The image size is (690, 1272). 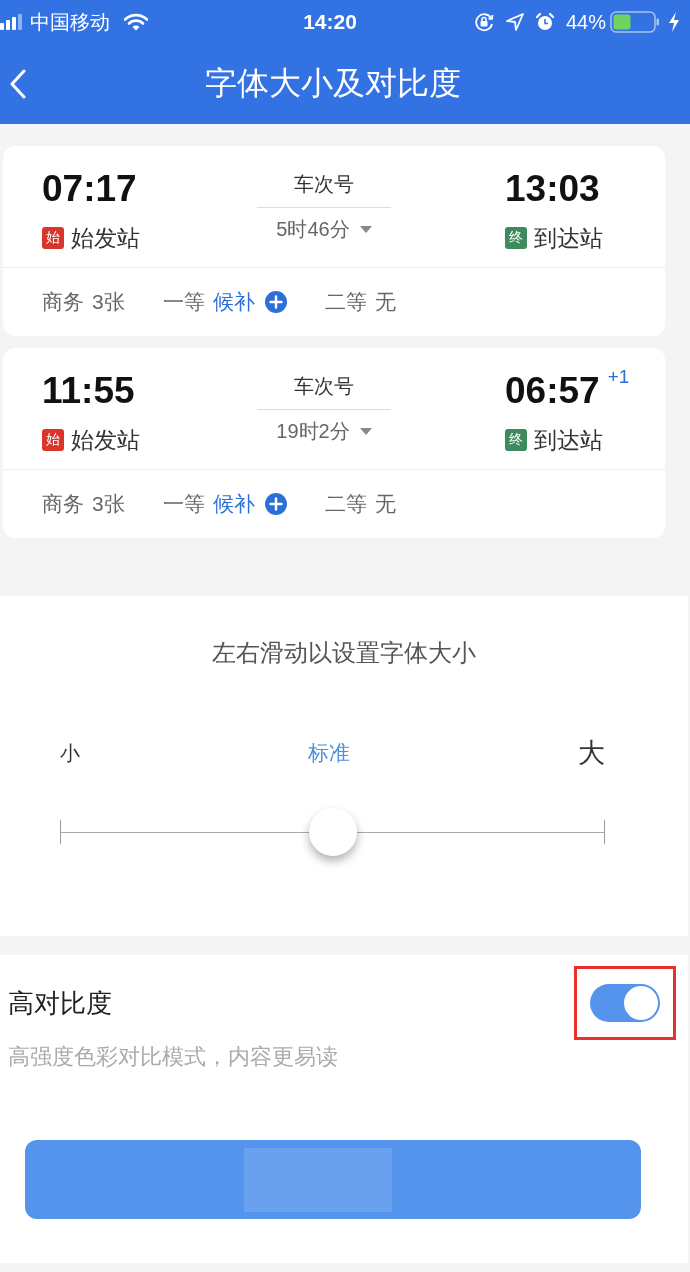 What do you see at coordinates (88, 391) in the screenshot?
I see `departure-time: 11:55` at bounding box center [88, 391].